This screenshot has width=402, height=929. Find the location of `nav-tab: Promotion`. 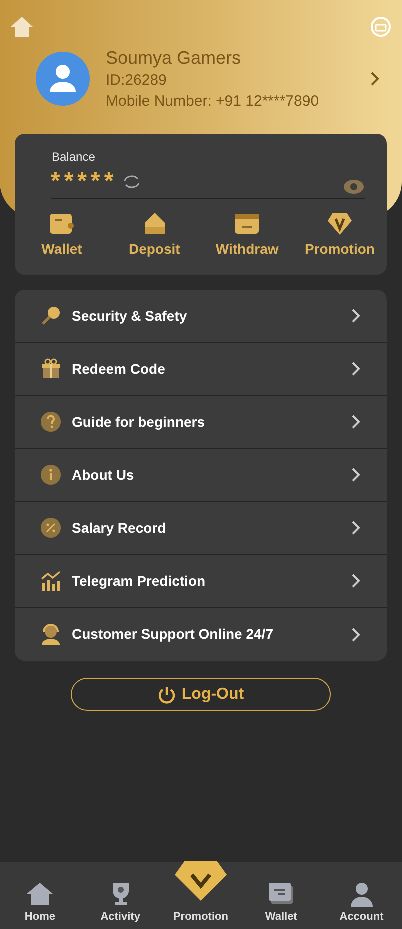

nav-tab: Promotion is located at coordinates (201, 891).